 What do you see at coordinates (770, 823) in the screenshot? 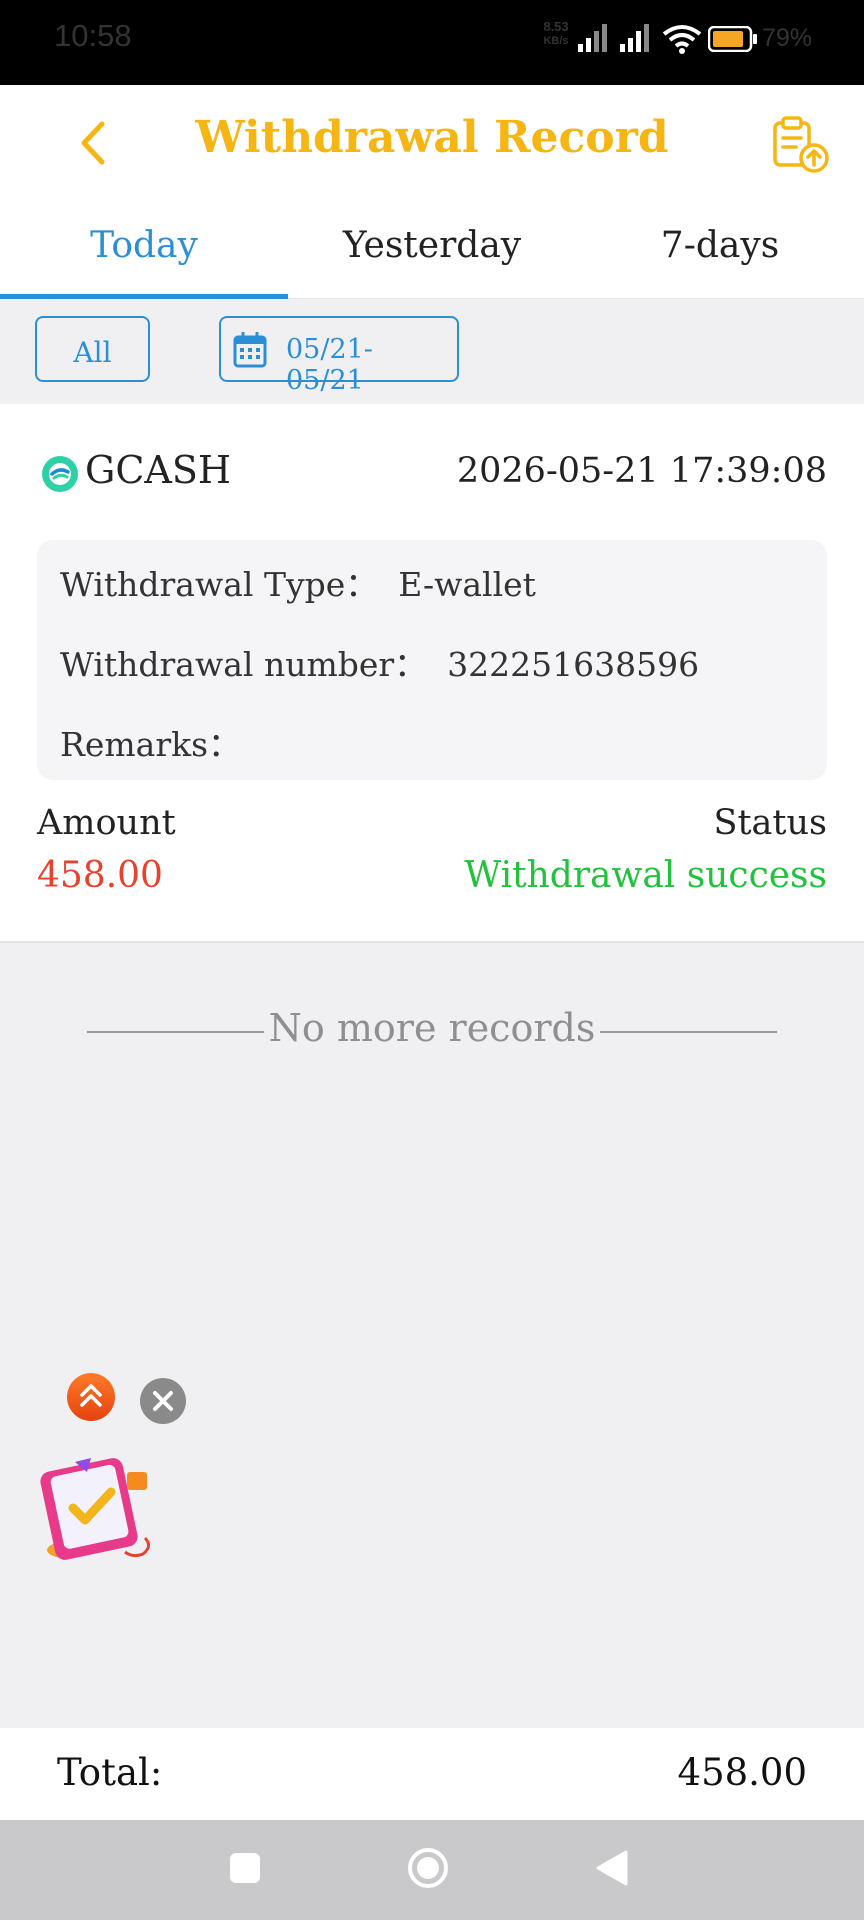
I see `status-label: Status` at bounding box center [770, 823].